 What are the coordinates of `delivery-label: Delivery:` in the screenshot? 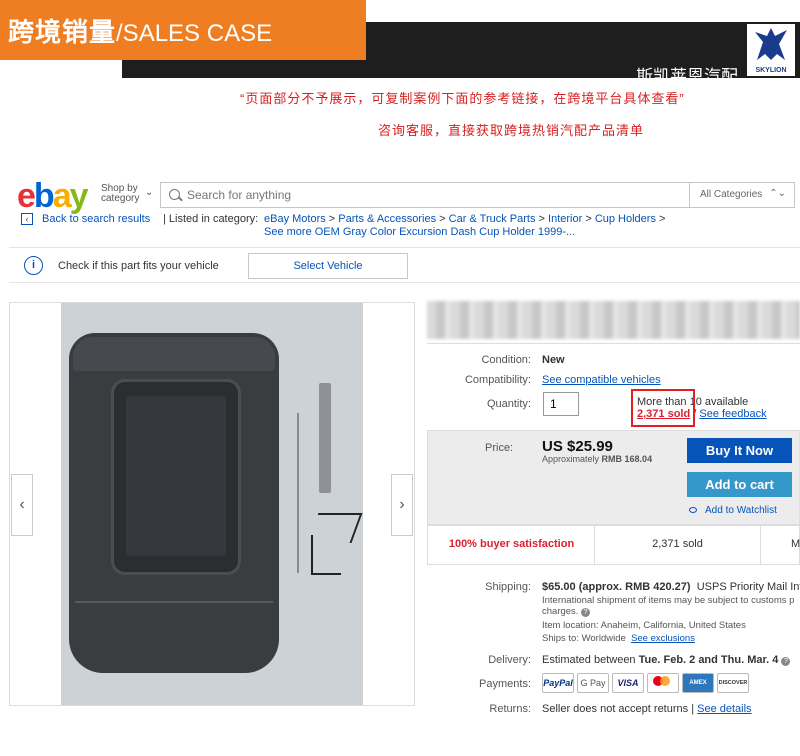 It's located at (509, 660).